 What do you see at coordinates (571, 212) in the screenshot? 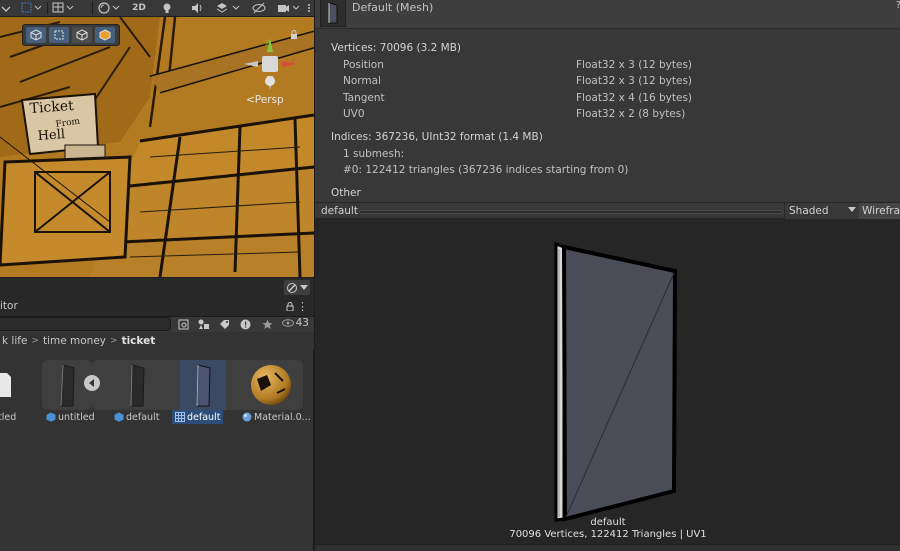
I see `preview-resize-handle` at bounding box center [571, 212].